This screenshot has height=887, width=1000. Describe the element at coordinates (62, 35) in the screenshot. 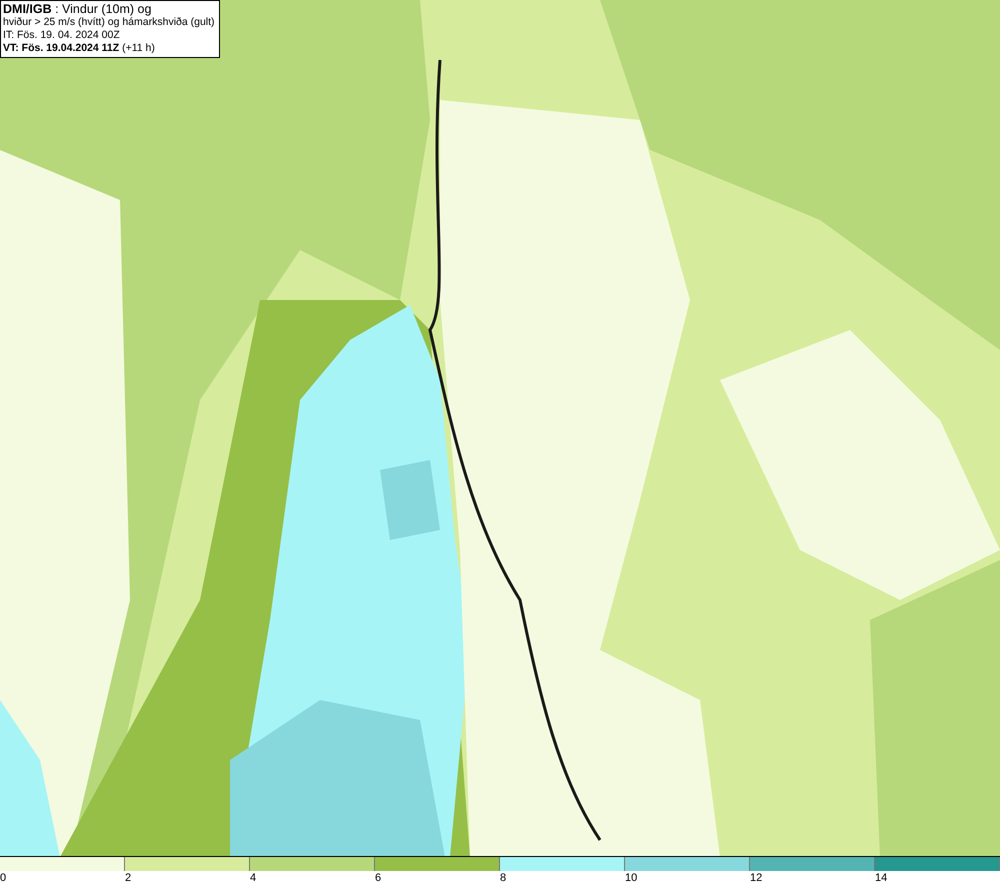

I see `header-line: IT: Fös. 19. 04. 2024 00Z` at that location.